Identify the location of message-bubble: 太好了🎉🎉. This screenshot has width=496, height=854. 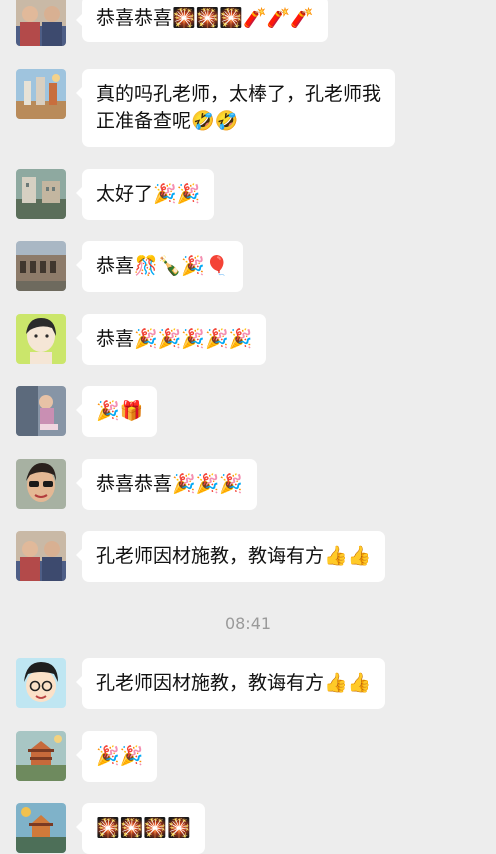
(145, 194).